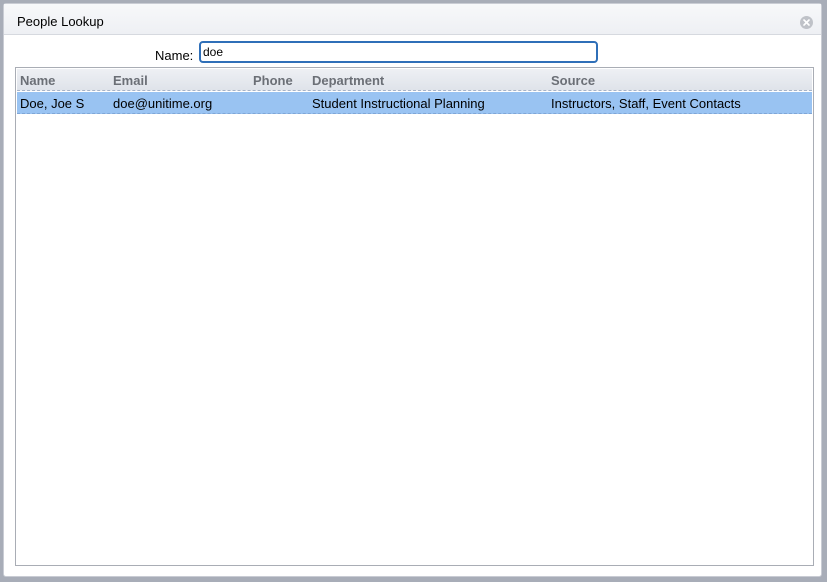 The height and width of the screenshot is (582, 827). What do you see at coordinates (573, 81) in the screenshot?
I see `column-header-source: Source` at bounding box center [573, 81].